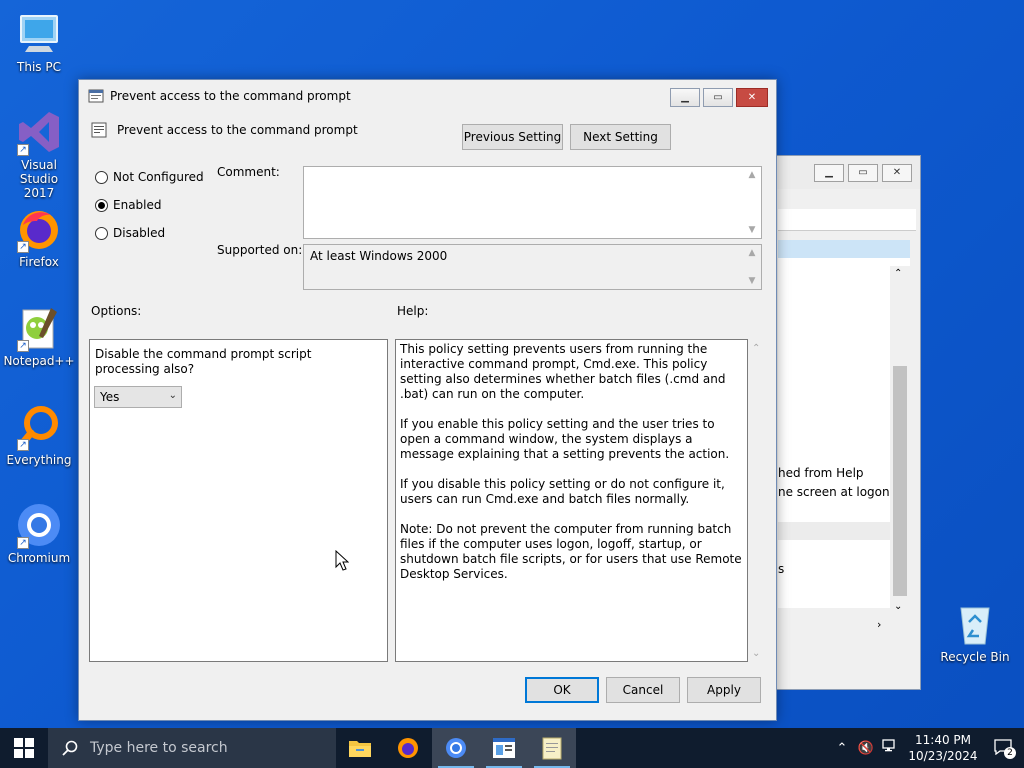 The width and height of the screenshot is (1024, 768). Describe the element at coordinates (248, 172) in the screenshot. I see `comment-label: Comment:` at that location.